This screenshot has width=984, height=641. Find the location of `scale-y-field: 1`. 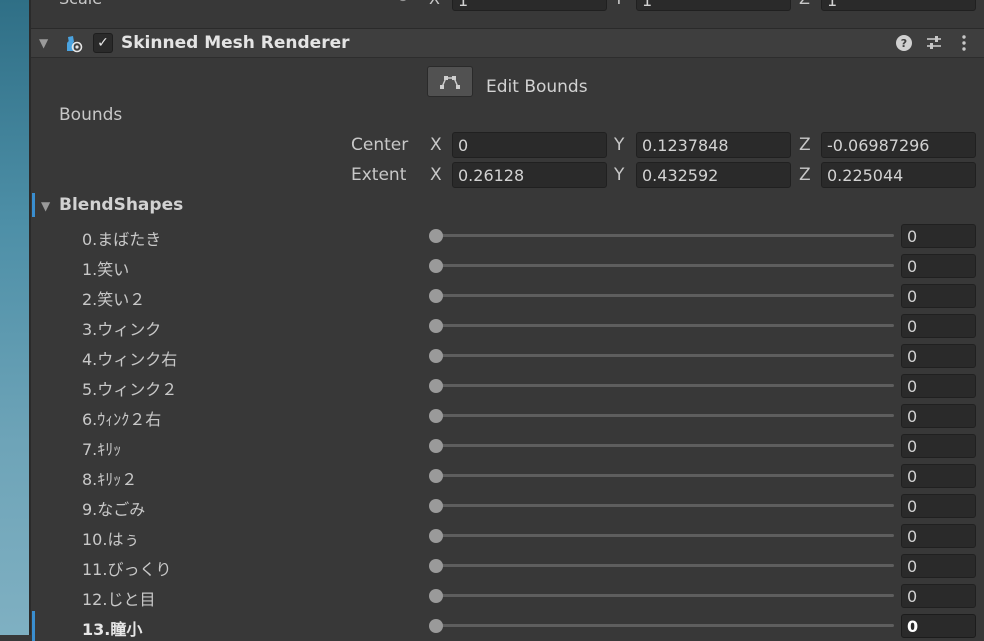

scale-y-field: 1 is located at coordinates (713, 5).